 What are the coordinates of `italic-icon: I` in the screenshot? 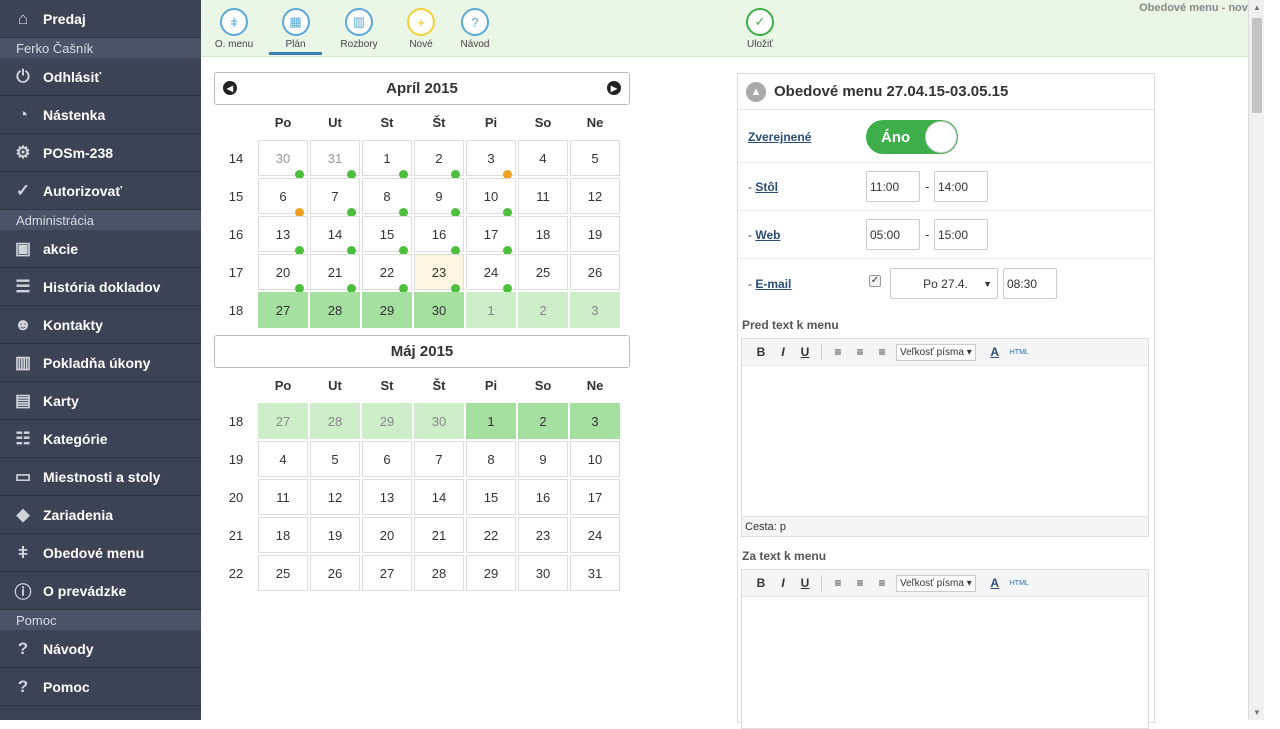 It's located at (783, 352).